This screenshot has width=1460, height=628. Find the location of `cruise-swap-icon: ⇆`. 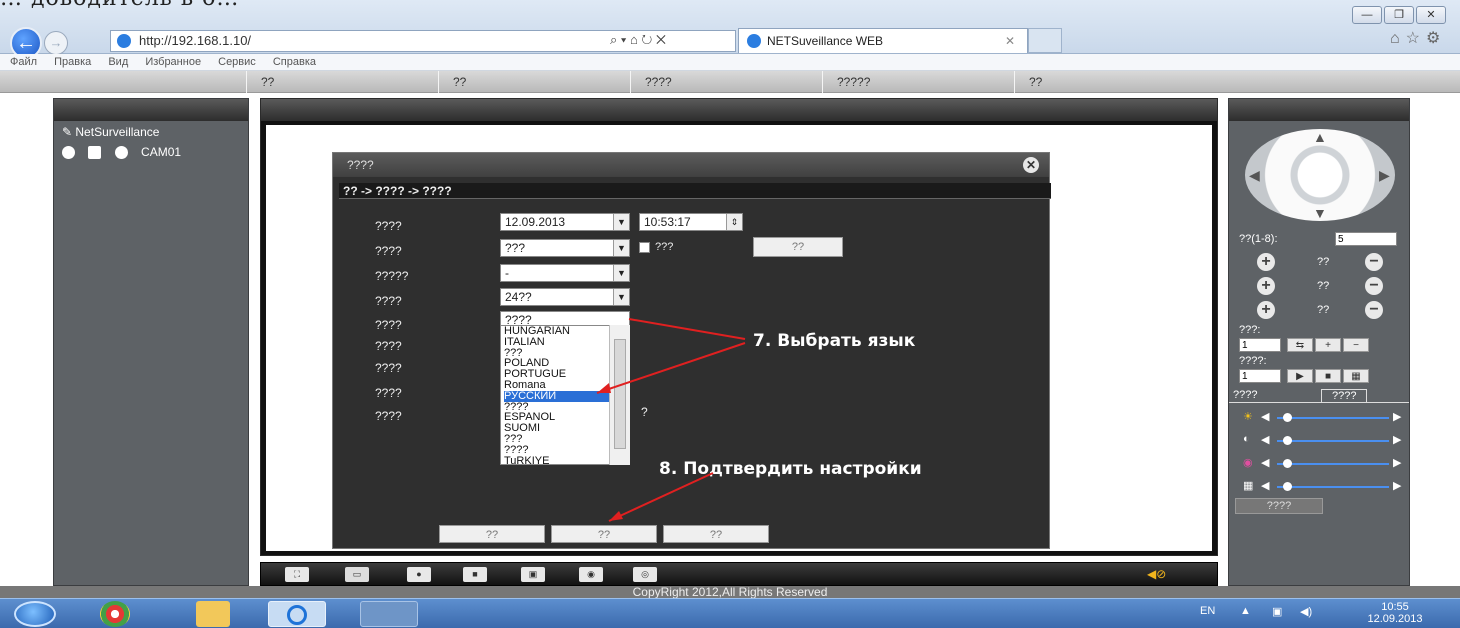

cruise-swap-icon: ⇆ is located at coordinates (1300, 345).